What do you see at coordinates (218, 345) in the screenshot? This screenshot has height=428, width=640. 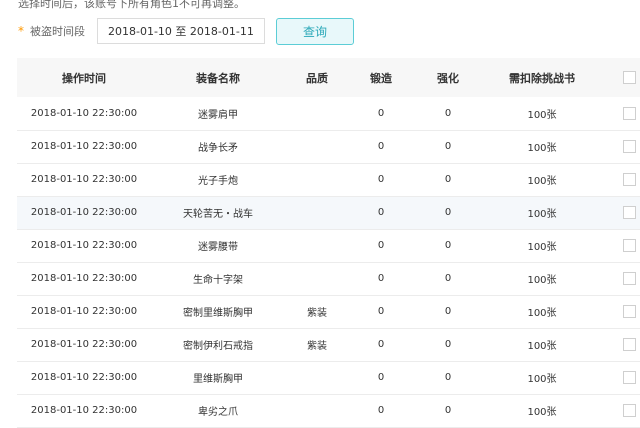 I see `cell-name: 密制伊利石戒指` at bounding box center [218, 345].